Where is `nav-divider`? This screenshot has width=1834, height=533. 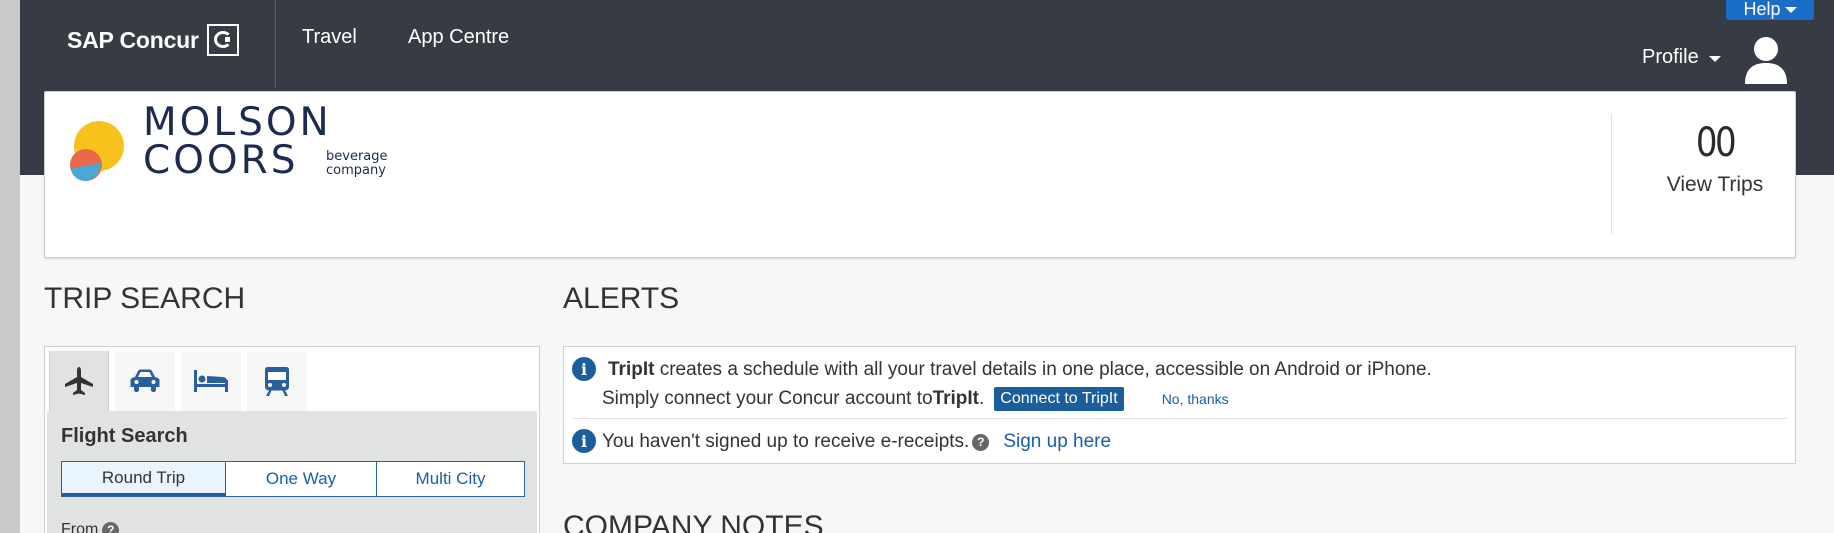 nav-divider is located at coordinates (275, 44).